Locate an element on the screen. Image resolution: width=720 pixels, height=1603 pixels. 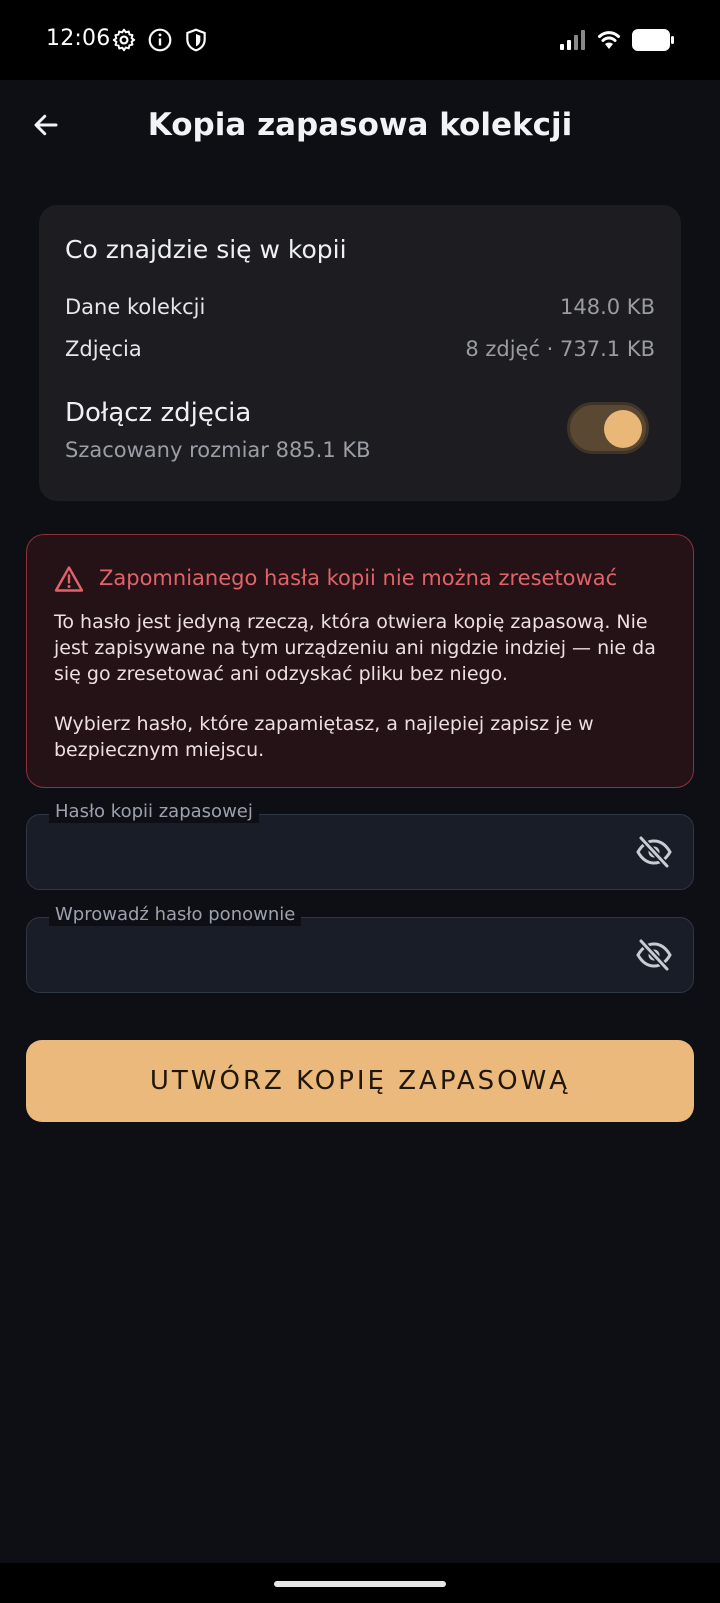
app-bar: Kopia zapasowa kolekcji is located at coordinates (360, 126).